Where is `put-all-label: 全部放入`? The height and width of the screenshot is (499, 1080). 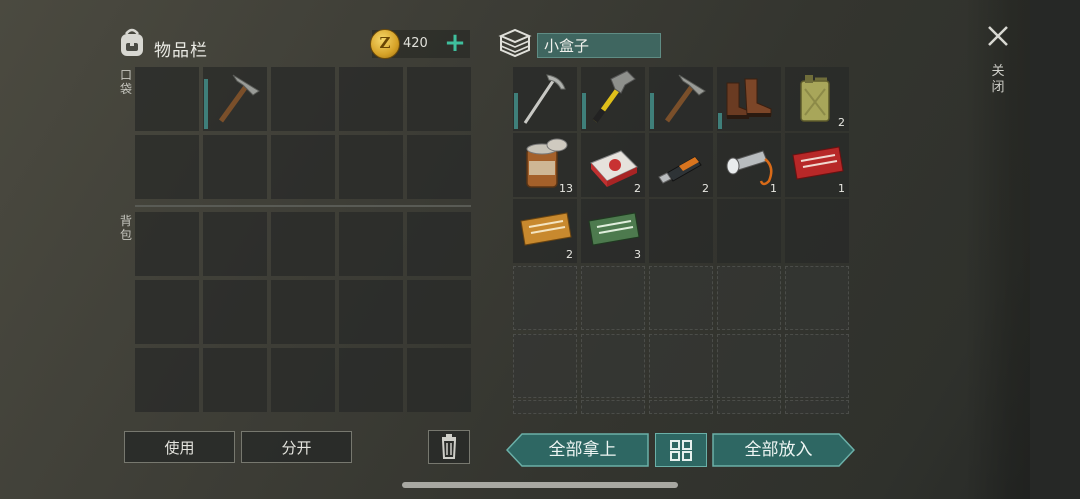 put-all-label: 全部放入 is located at coordinates (778, 450).